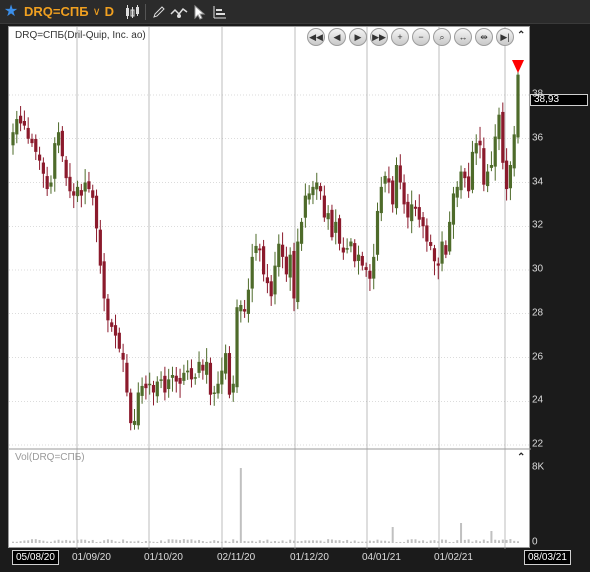 This screenshot has height=572, width=590. What do you see at coordinates (316, 37) in the screenshot?
I see `rewind-icon: ◀◀` at bounding box center [316, 37].